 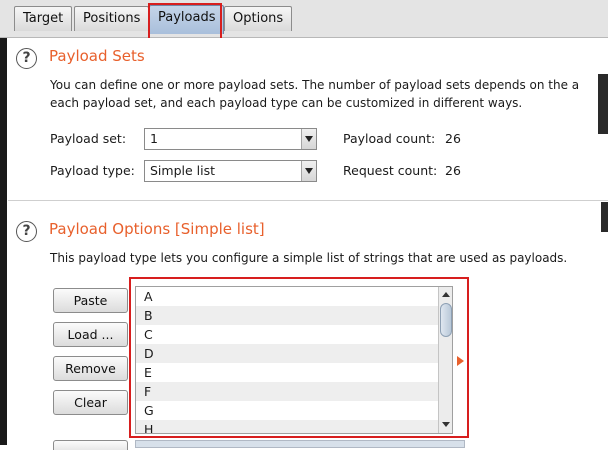 I want to click on scroll-thumb, so click(x=446, y=320).